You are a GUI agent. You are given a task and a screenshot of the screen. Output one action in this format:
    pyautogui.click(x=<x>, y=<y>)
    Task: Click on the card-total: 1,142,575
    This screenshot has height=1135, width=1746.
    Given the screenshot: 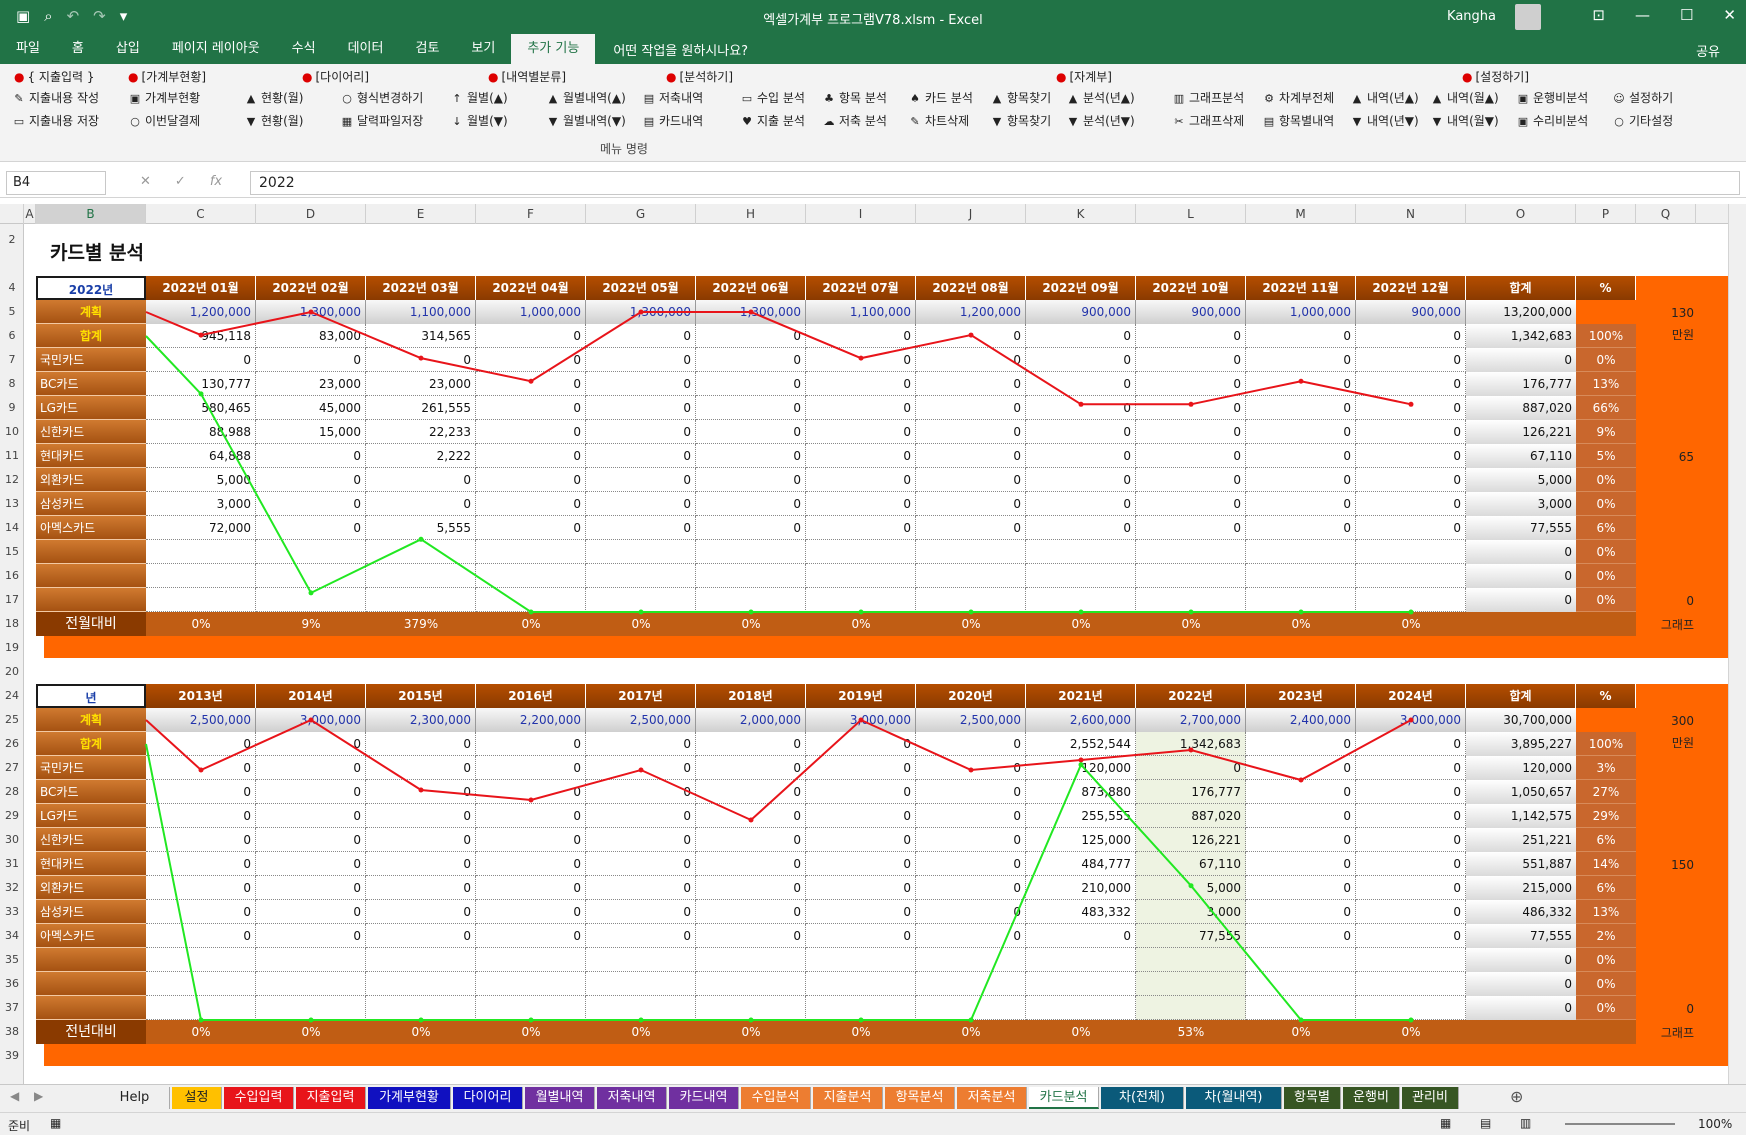 What is the action you would take?
    pyautogui.click(x=1521, y=816)
    